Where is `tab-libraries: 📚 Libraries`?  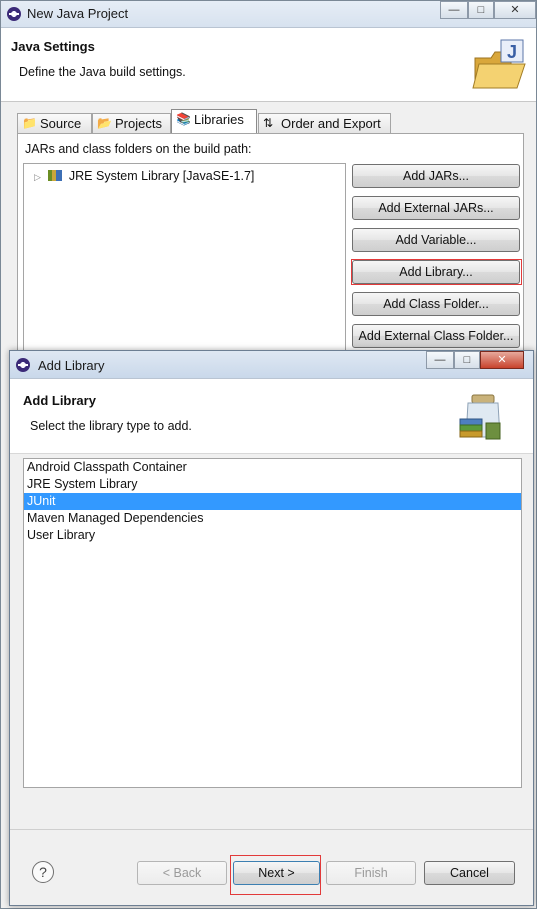
tab-libraries: 📚 Libraries is located at coordinates (214, 121).